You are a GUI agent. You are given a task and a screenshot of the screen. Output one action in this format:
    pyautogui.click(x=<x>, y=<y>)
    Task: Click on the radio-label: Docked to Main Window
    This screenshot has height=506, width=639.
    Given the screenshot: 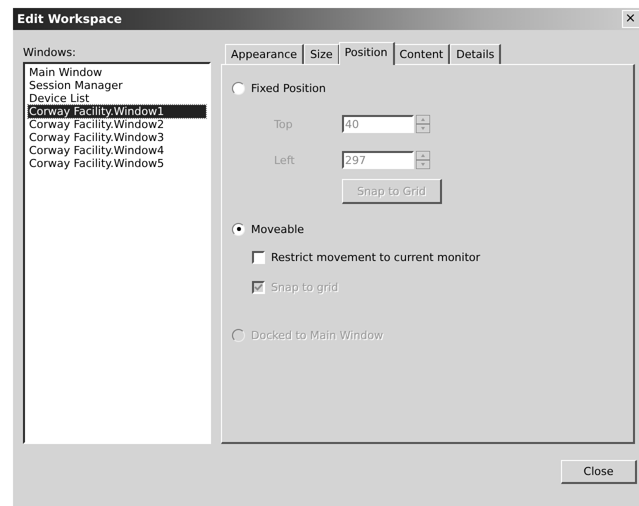 What is the action you would take?
    pyautogui.click(x=317, y=335)
    